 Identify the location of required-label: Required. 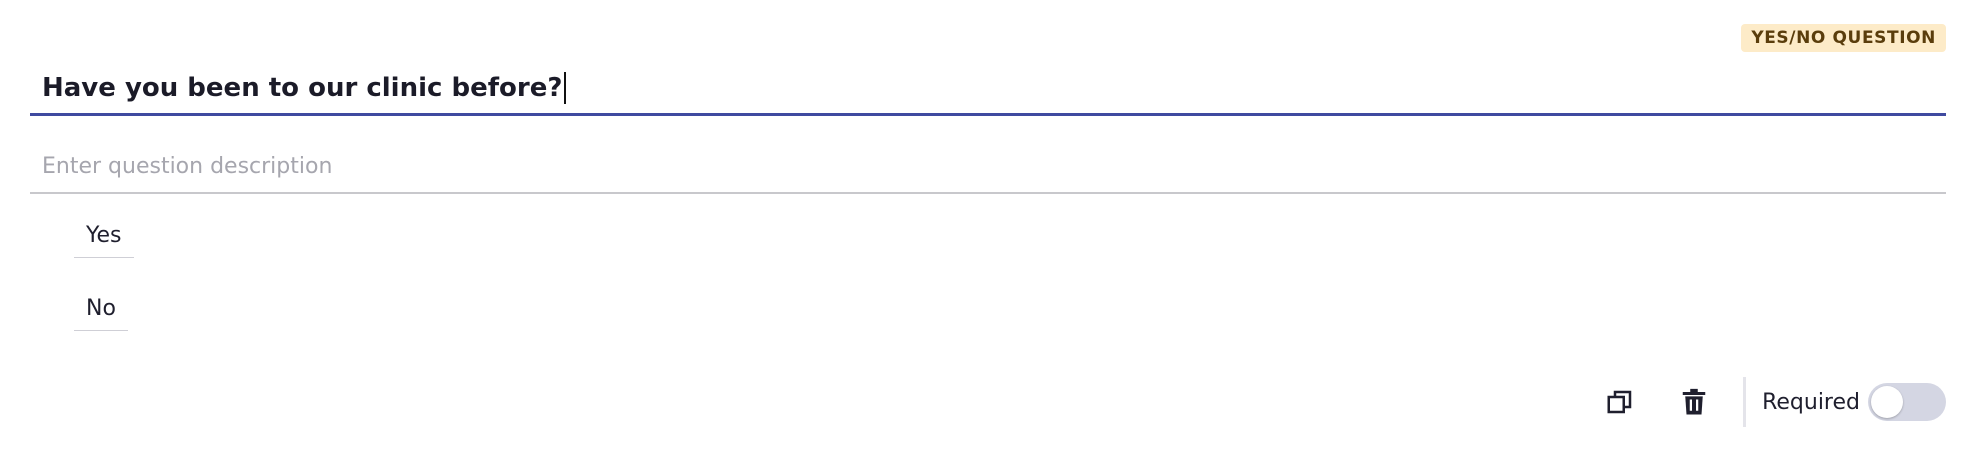
(1811, 402).